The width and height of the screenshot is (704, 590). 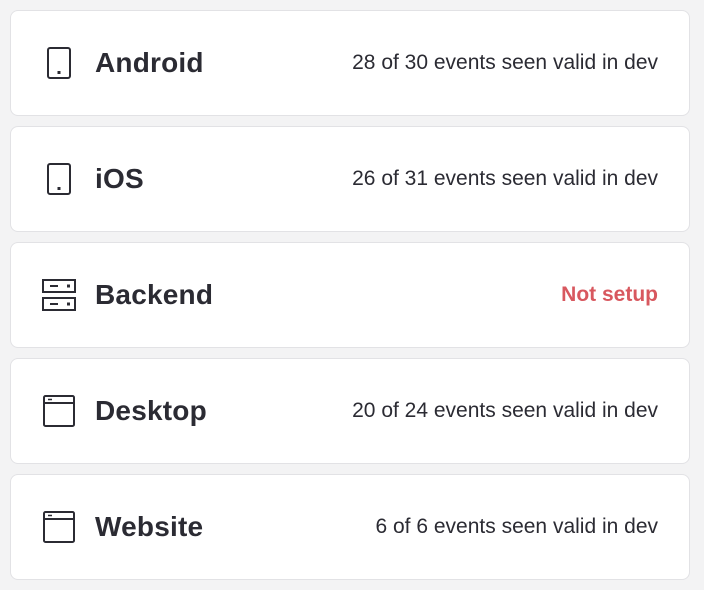 What do you see at coordinates (151, 410) in the screenshot?
I see `source-name: Desktop` at bounding box center [151, 410].